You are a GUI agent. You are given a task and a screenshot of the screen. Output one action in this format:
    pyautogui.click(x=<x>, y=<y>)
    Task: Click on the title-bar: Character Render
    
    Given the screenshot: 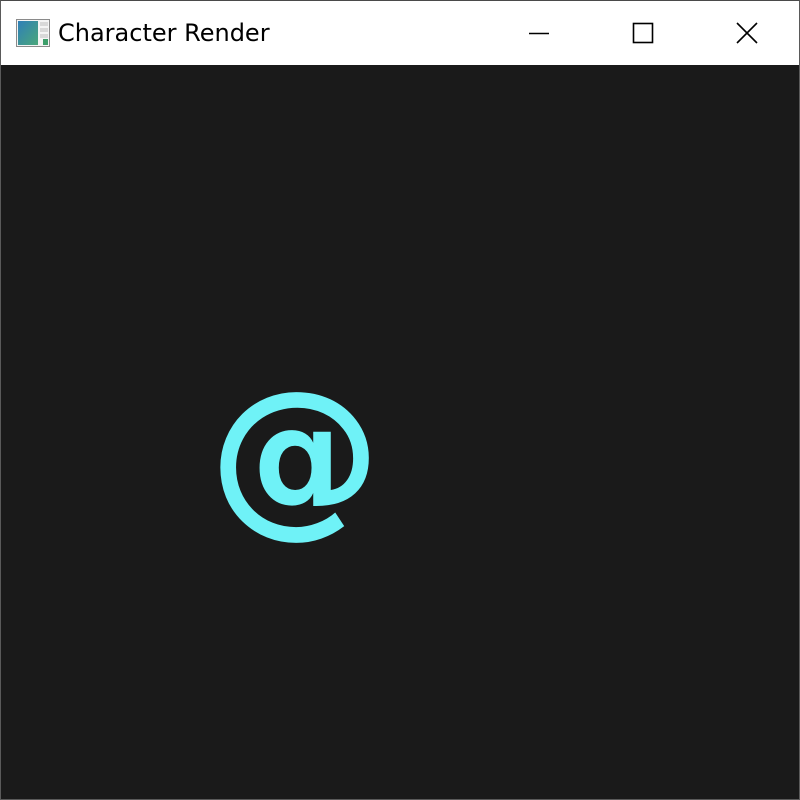 What is the action you would take?
    pyautogui.click(x=400, y=33)
    